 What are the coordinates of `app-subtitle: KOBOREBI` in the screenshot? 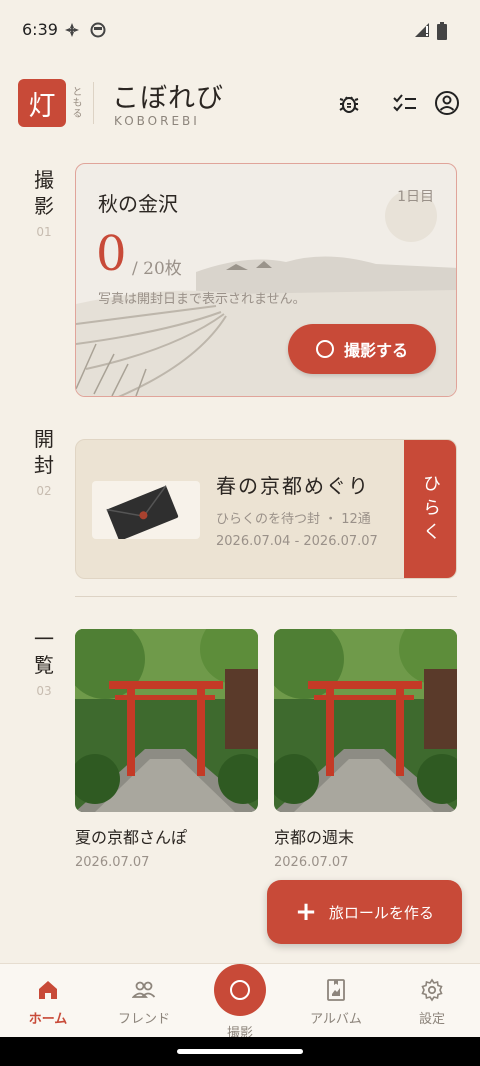 It's located at (157, 121).